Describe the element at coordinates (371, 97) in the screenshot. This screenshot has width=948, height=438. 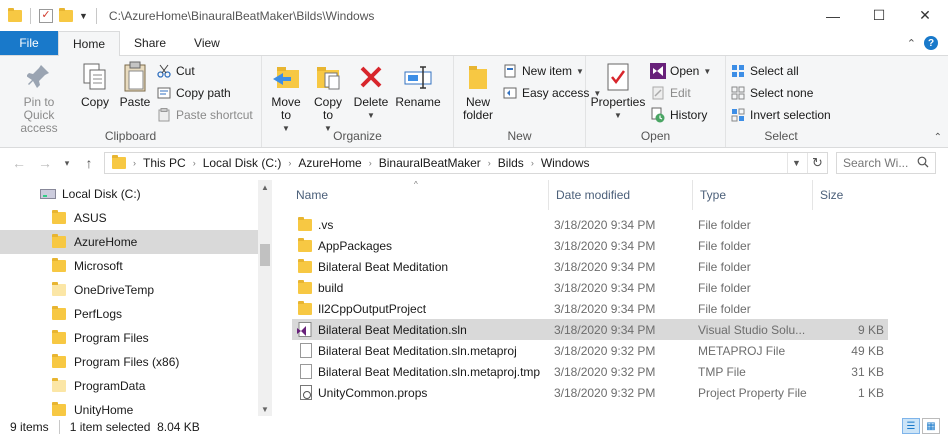
I see `delete-button: Delete ▼` at that location.